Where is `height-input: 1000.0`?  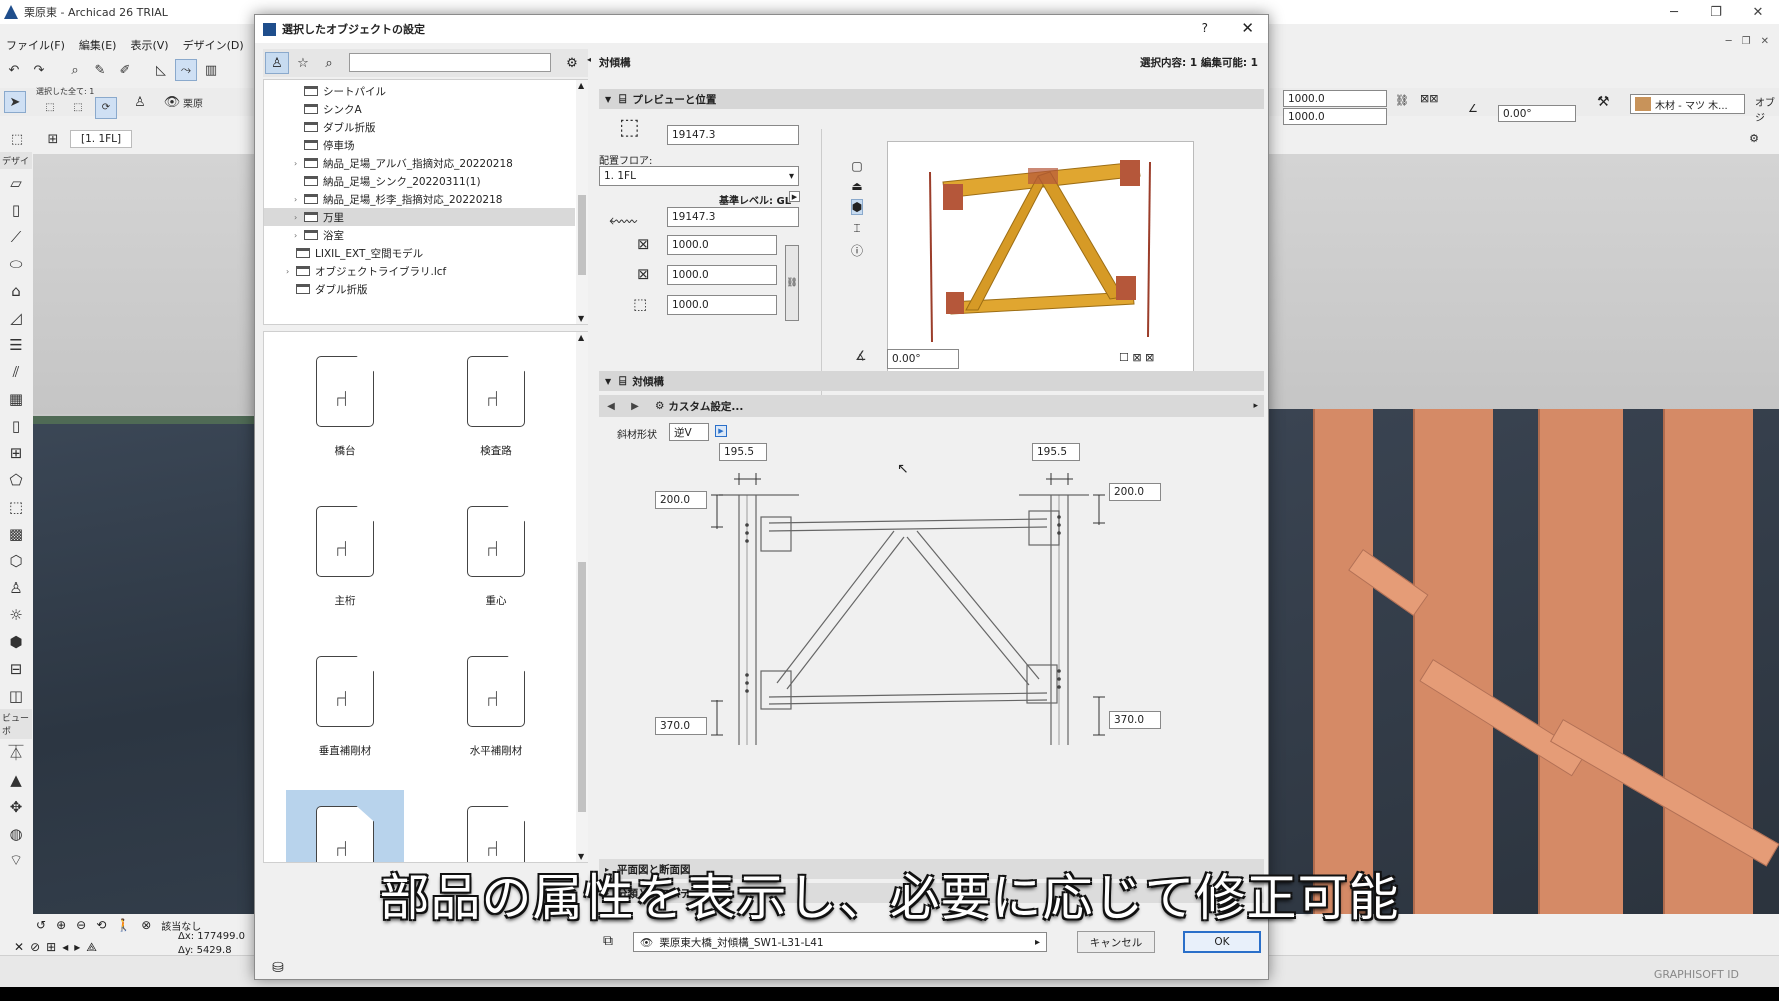
height-input: 1000.0 is located at coordinates (722, 305).